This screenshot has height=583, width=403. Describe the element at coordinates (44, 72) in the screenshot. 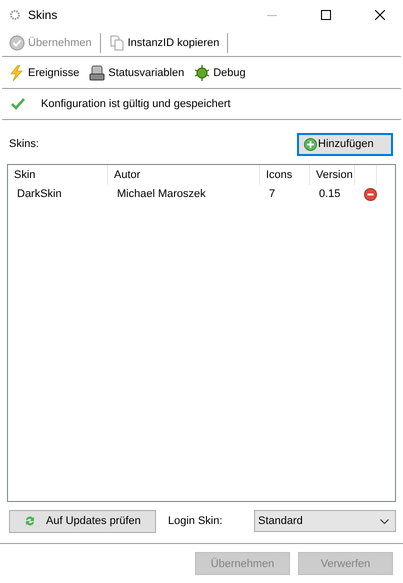

I see `toolbar-button: Ereignisse` at that location.